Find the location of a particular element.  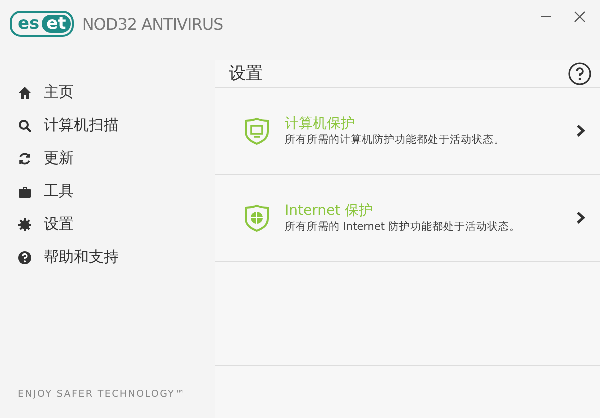

eset-logo: es et is located at coordinates (42, 24).